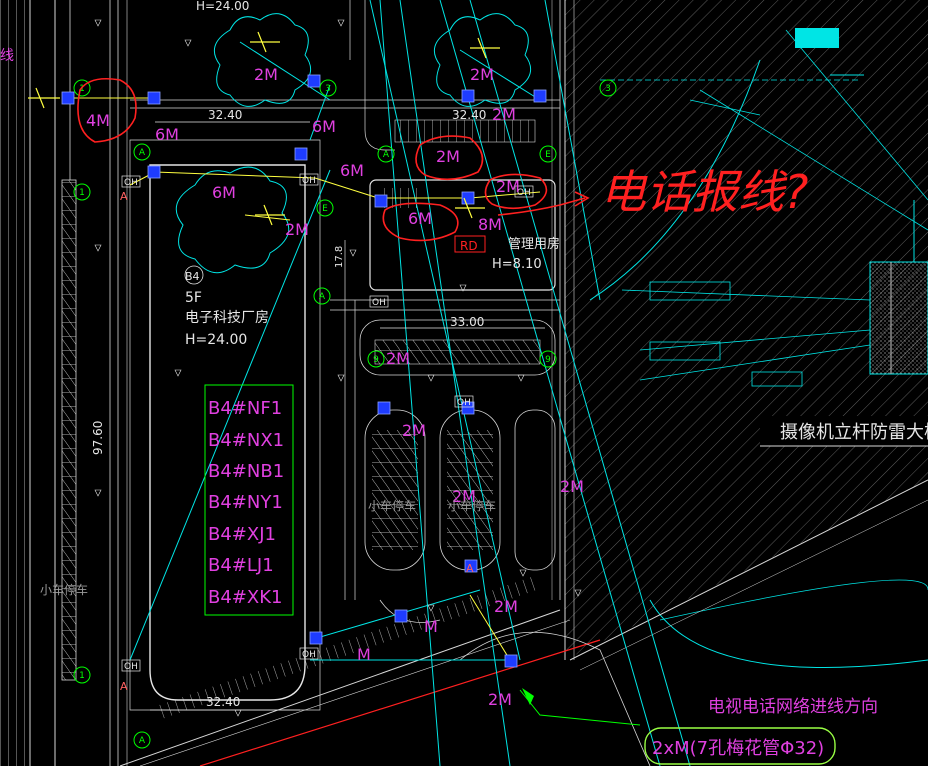 The height and width of the screenshot is (766, 928). What do you see at coordinates (245, 502) in the screenshot?
I see `svg-text: B4#NY1` at bounding box center [245, 502].